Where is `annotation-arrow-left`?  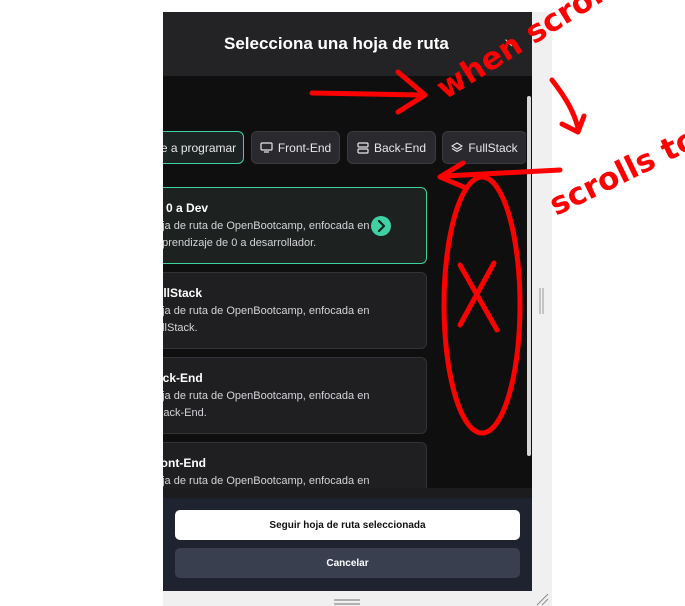
annotation-arrow-left is located at coordinates (500, 175).